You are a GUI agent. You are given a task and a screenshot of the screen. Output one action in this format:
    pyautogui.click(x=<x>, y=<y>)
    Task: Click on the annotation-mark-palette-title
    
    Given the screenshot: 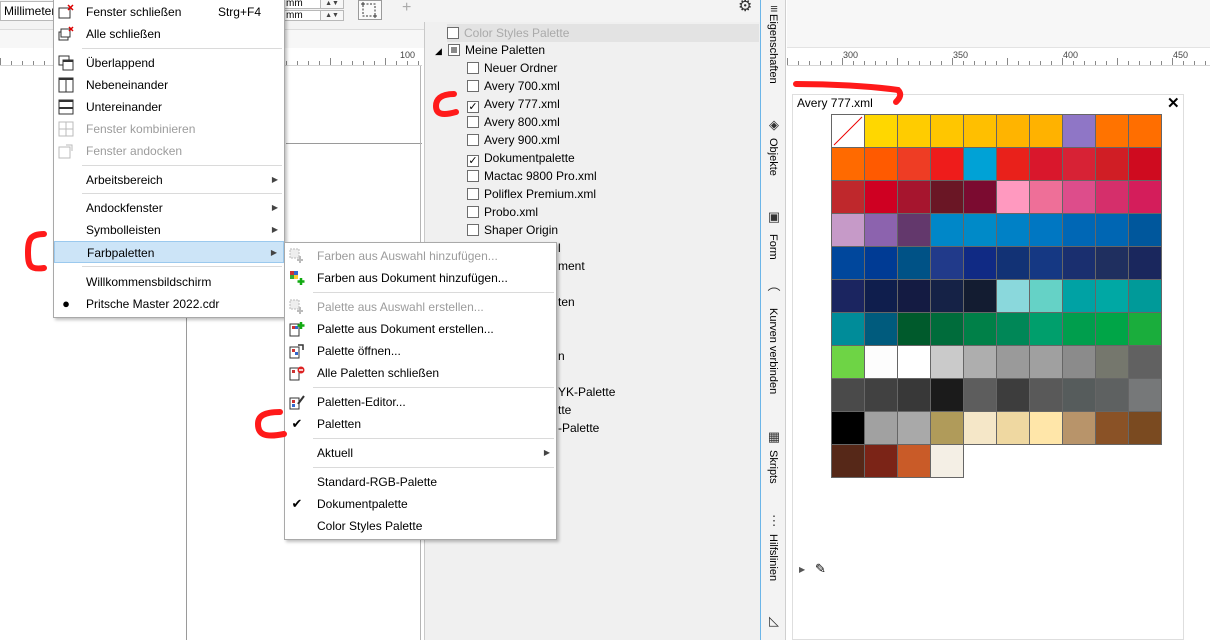 What is the action you would take?
    pyautogui.click(x=848, y=93)
    